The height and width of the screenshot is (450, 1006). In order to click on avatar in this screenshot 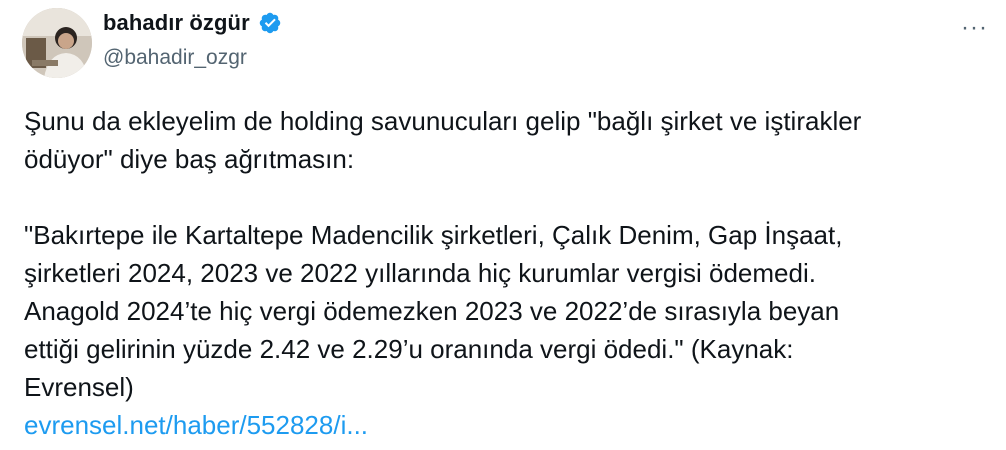, I will do `click(57, 43)`.